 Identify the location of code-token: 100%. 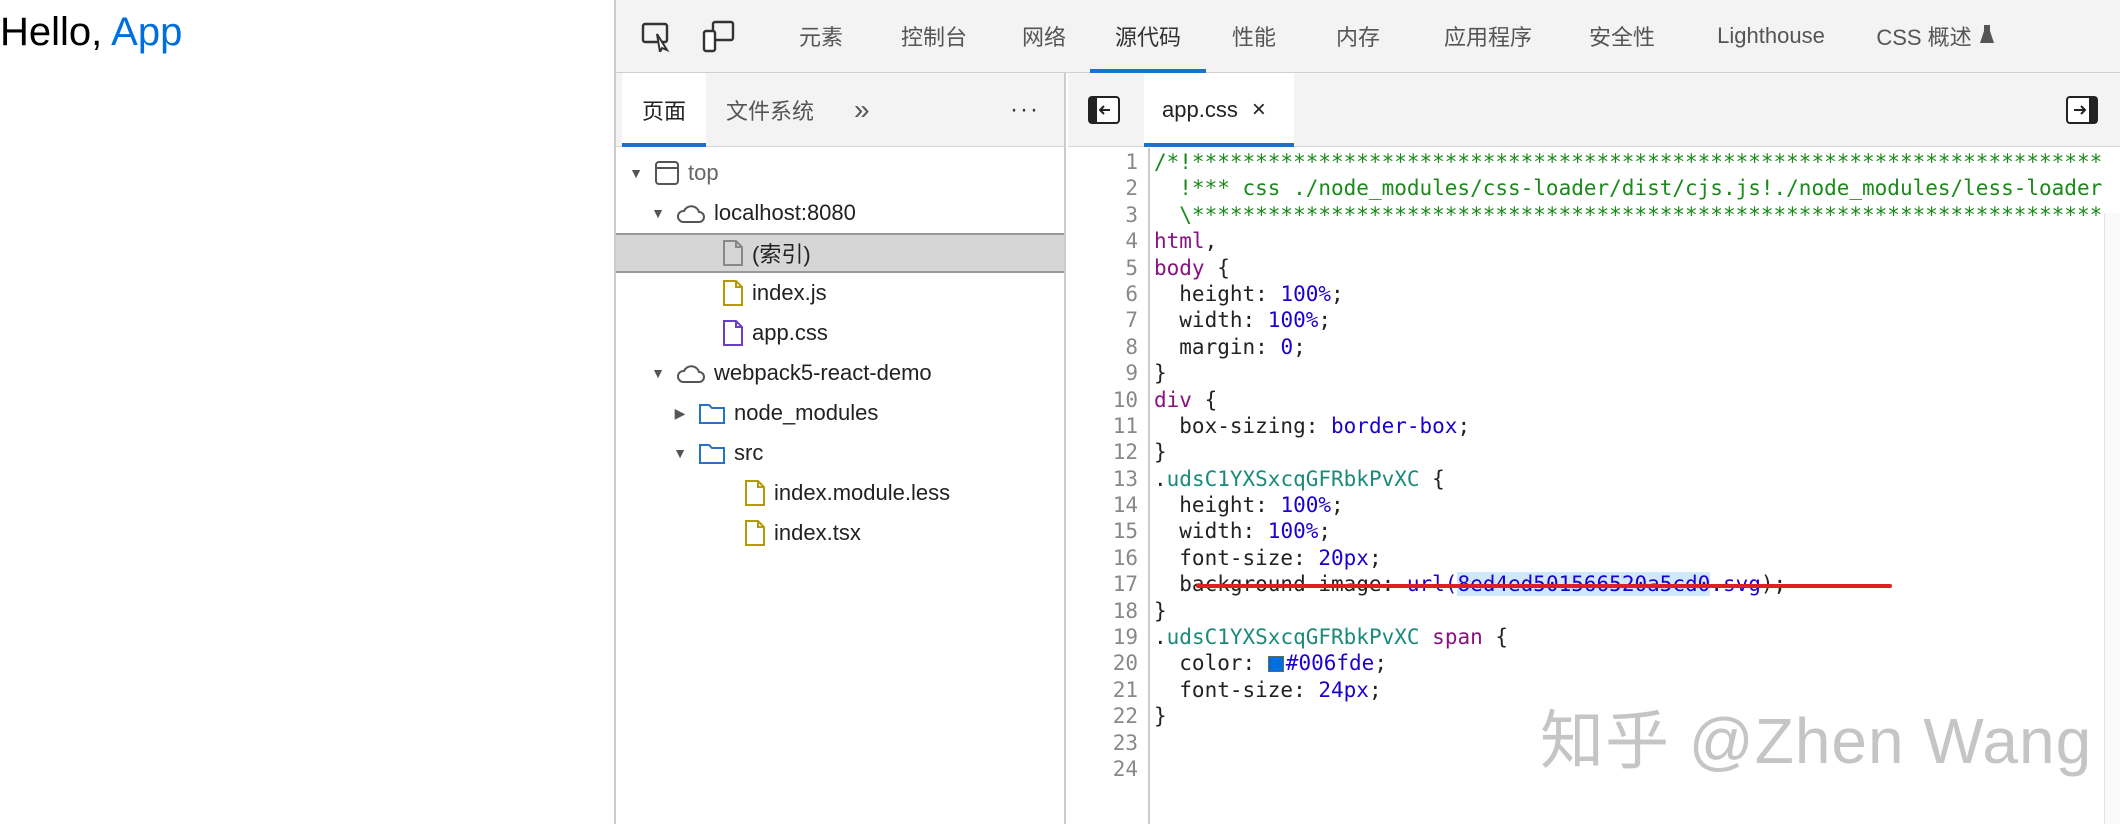
(1293, 531).